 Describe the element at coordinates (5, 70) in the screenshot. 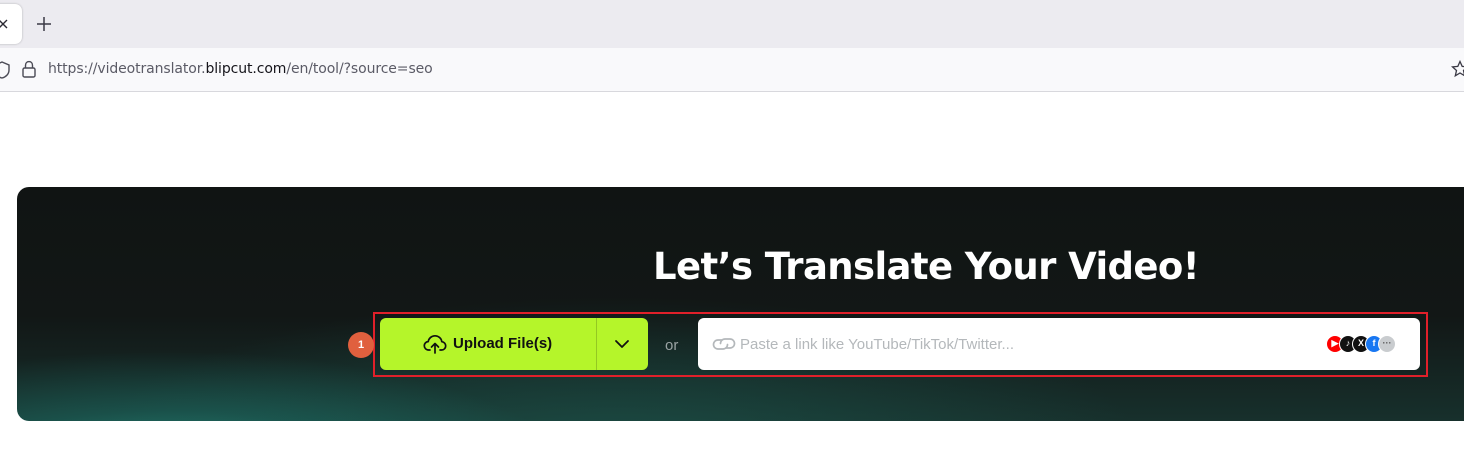

I see `shield-icon` at that location.